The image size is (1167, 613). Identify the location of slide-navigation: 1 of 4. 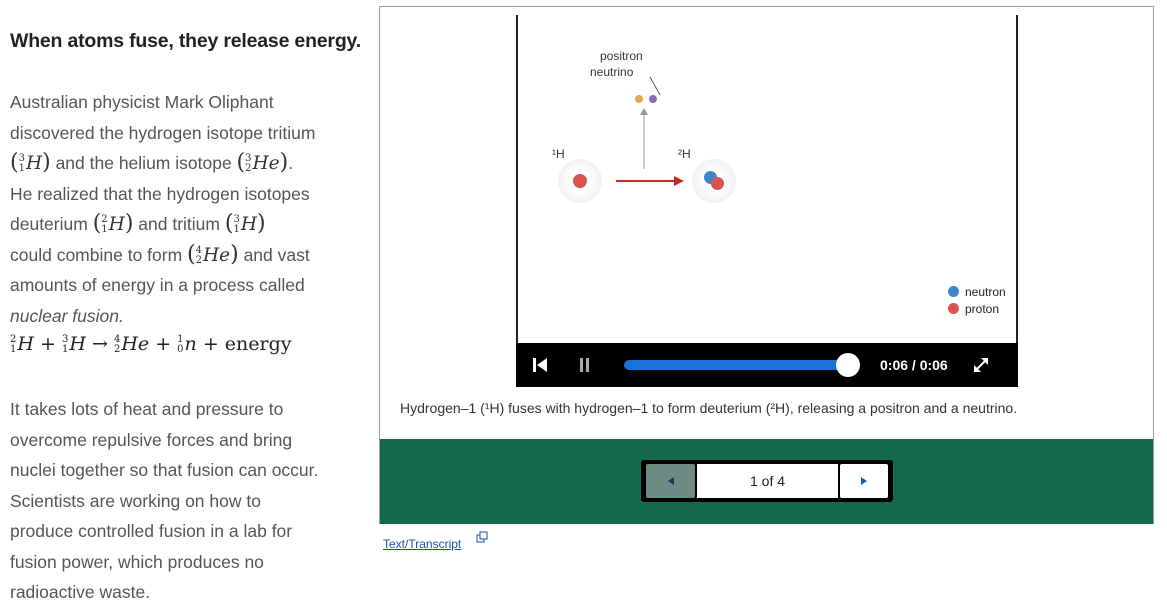
(766, 481).